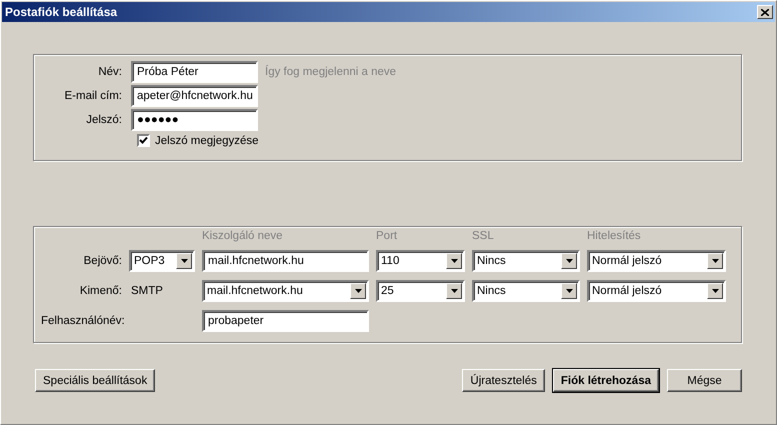 Image resolution: width=777 pixels, height=425 pixels. Describe the element at coordinates (93, 96) in the screenshot. I see `field-label: E-mail cím:` at that location.